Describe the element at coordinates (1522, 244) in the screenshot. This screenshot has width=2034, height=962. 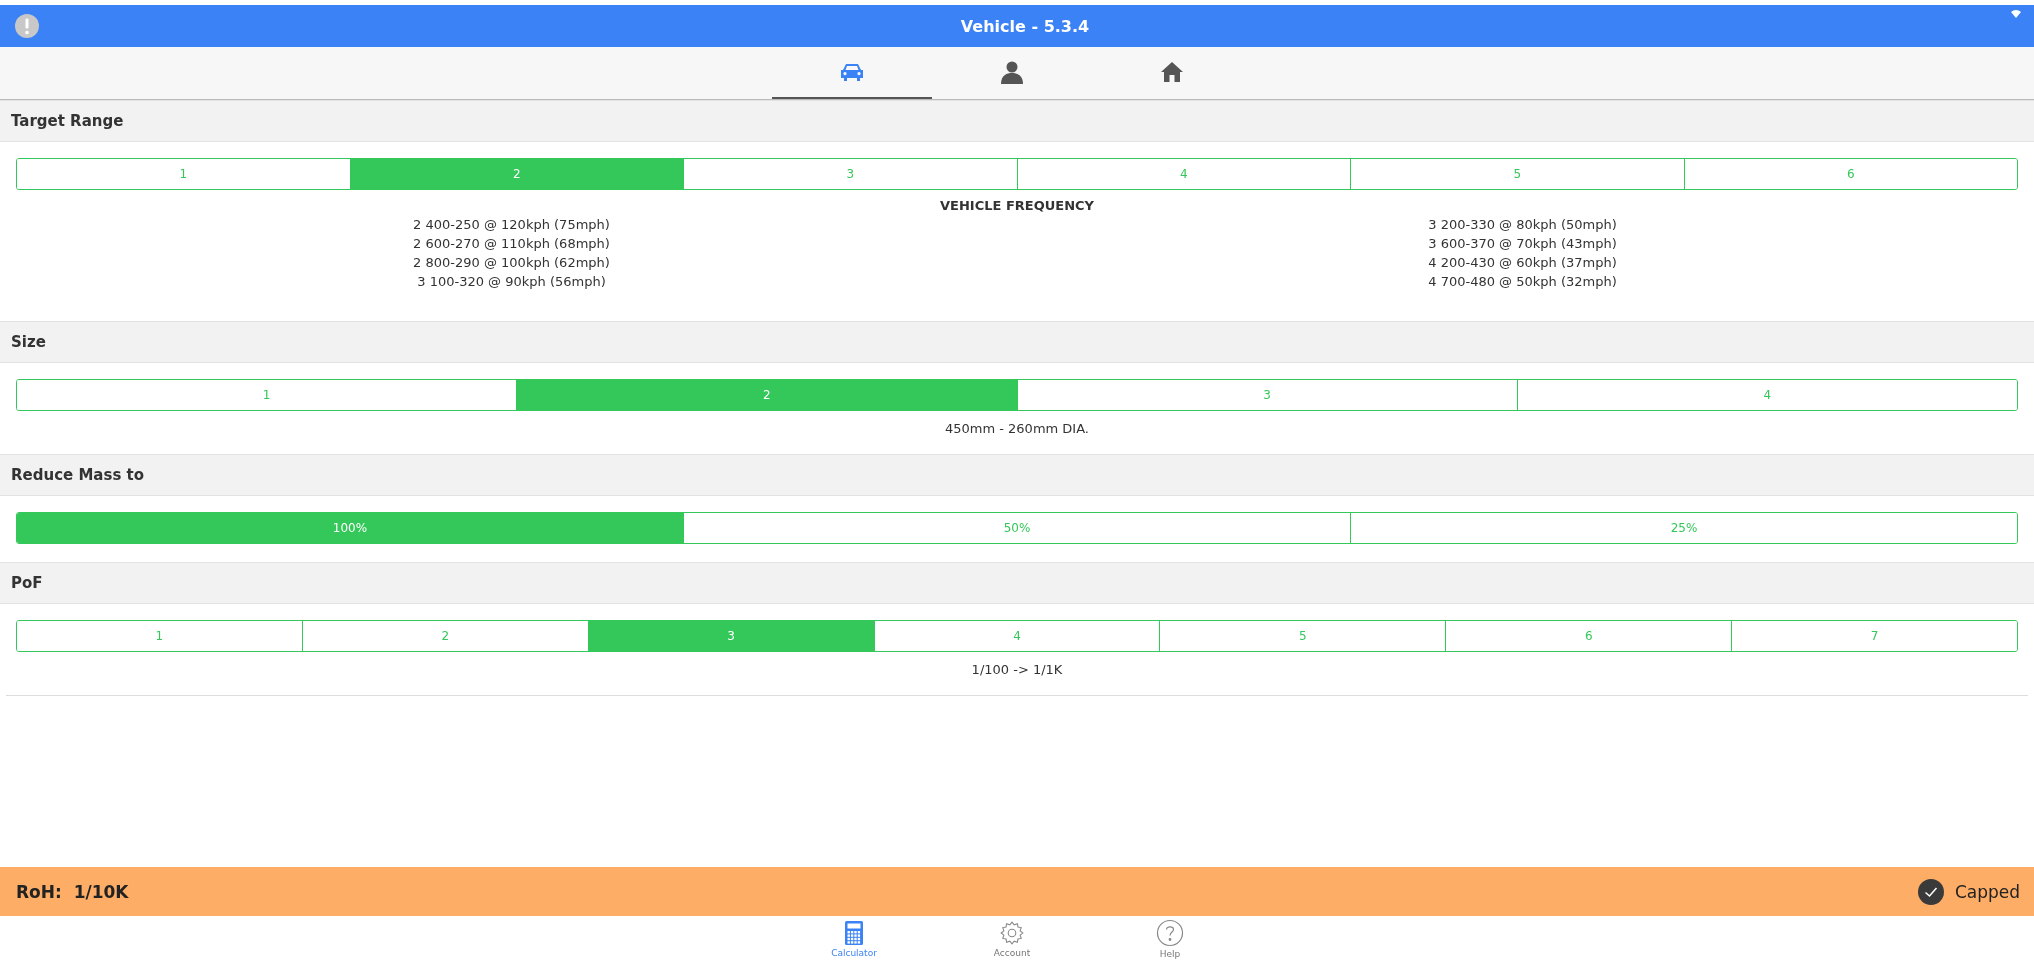
I see `frequency-line: 3 600-370 @ 70kph (43mph)` at that location.